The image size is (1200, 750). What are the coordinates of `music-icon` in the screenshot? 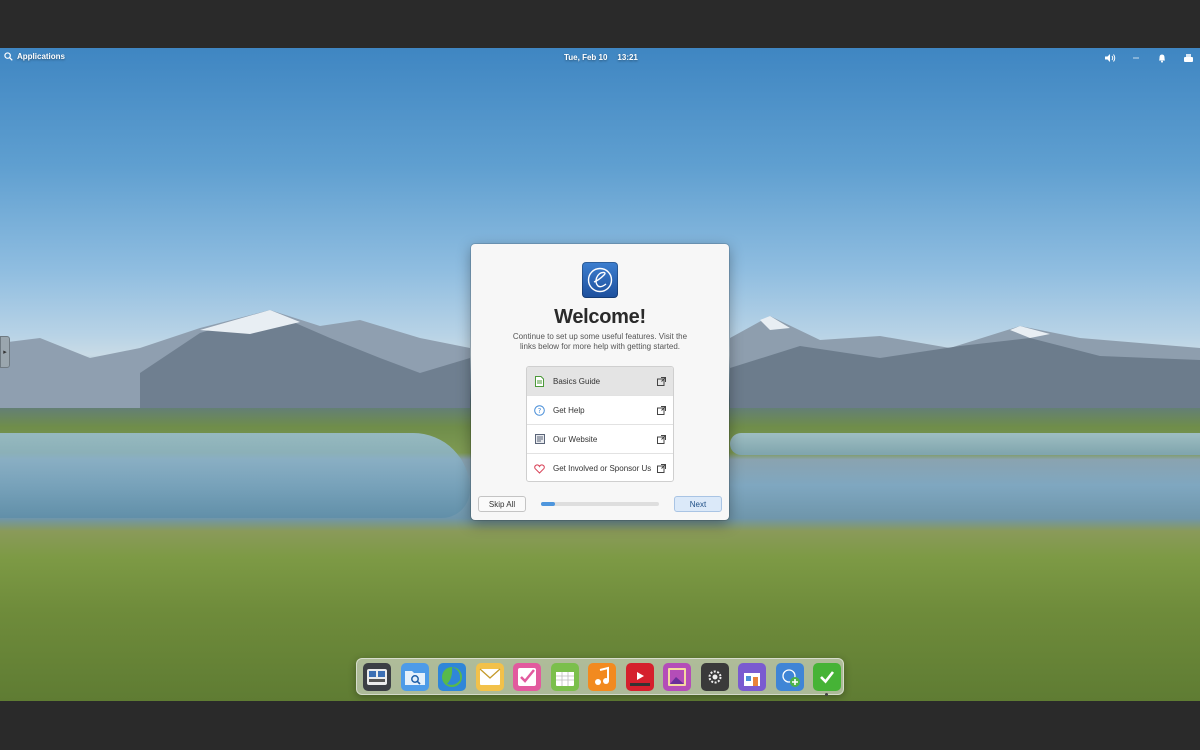 It's located at (602, 676).